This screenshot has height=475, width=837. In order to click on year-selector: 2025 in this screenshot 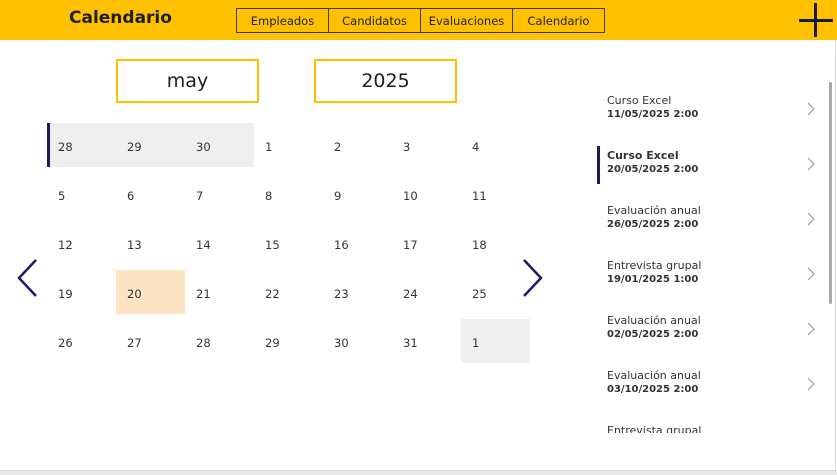, I will do `click(385, 81)`.